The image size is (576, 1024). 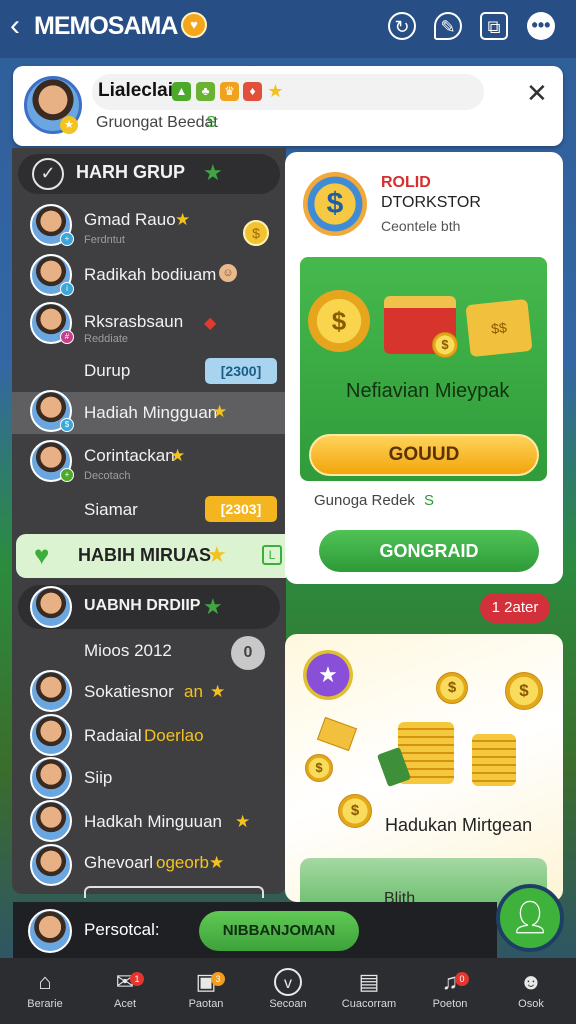 I want to click on heart-badge-icon: ♥, so click(x=194, y=25).